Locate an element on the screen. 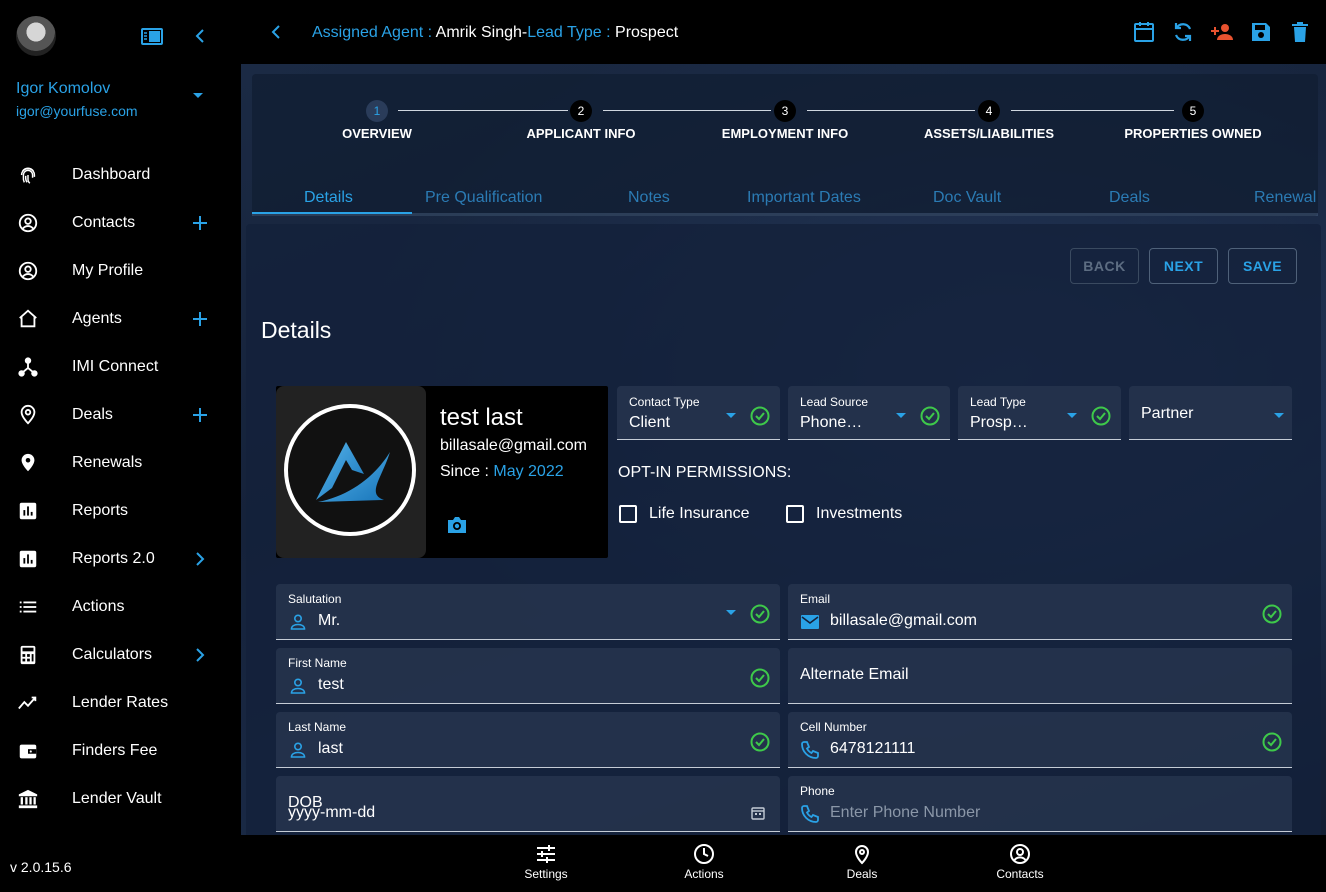  sidebar-item-imi-connect: IMI Connect is located at coordinates (120, 367).